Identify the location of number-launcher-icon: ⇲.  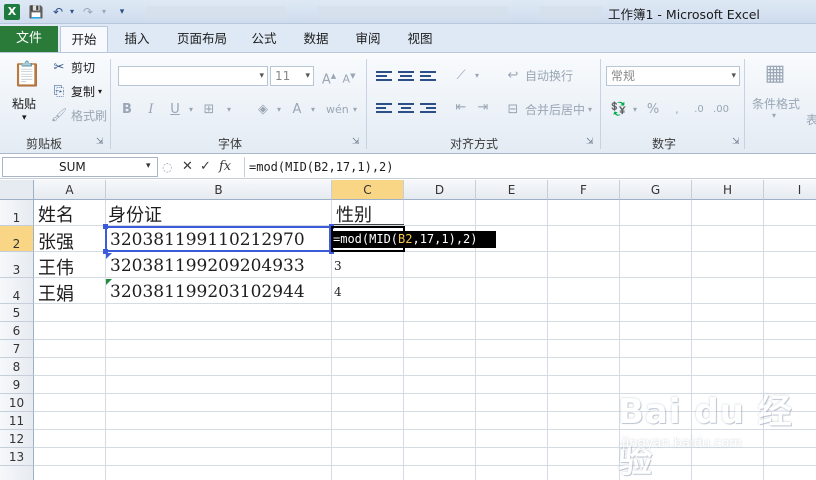
(736, 142).